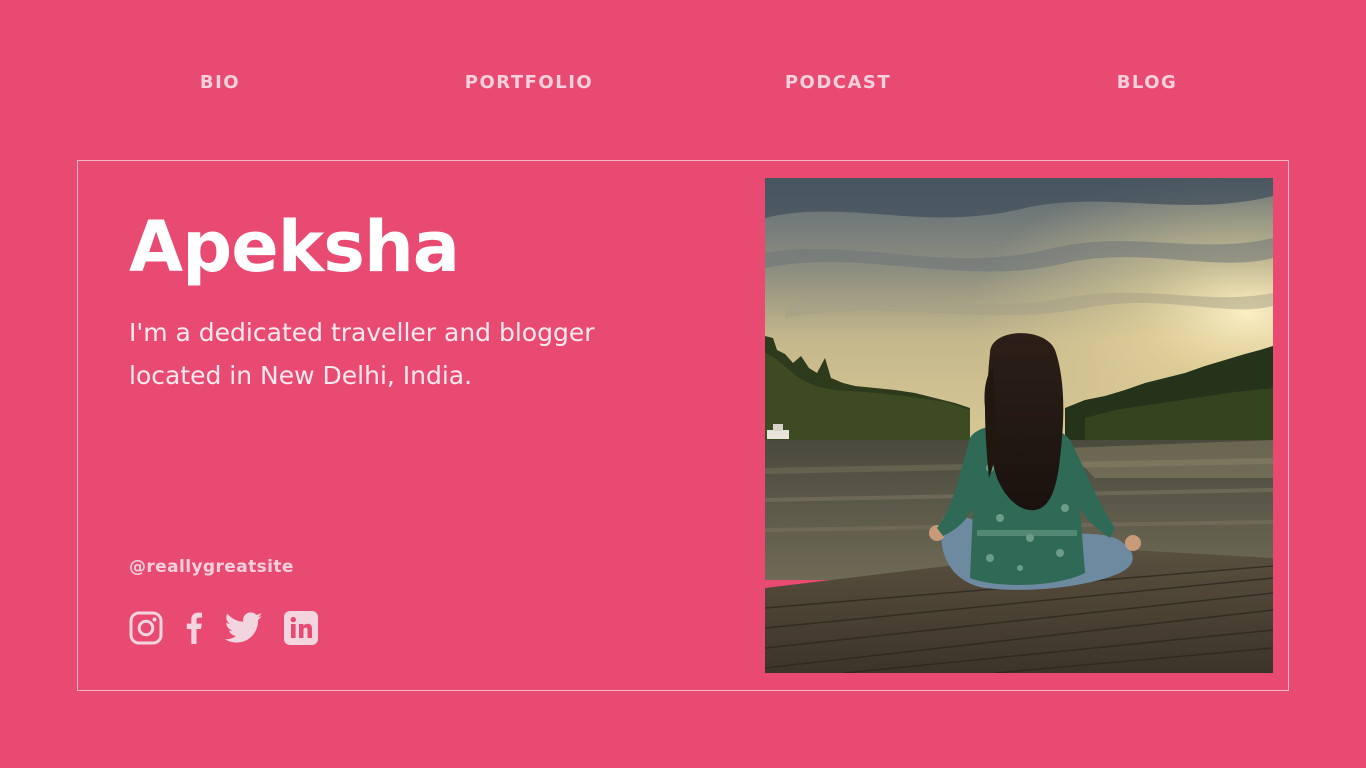 The height and width of the screenshot is (768, 1366). What do you see at coordinates (220, 82) in the screenshot?
I see `nav-bio: BIO` at bounding box center [220, 82].